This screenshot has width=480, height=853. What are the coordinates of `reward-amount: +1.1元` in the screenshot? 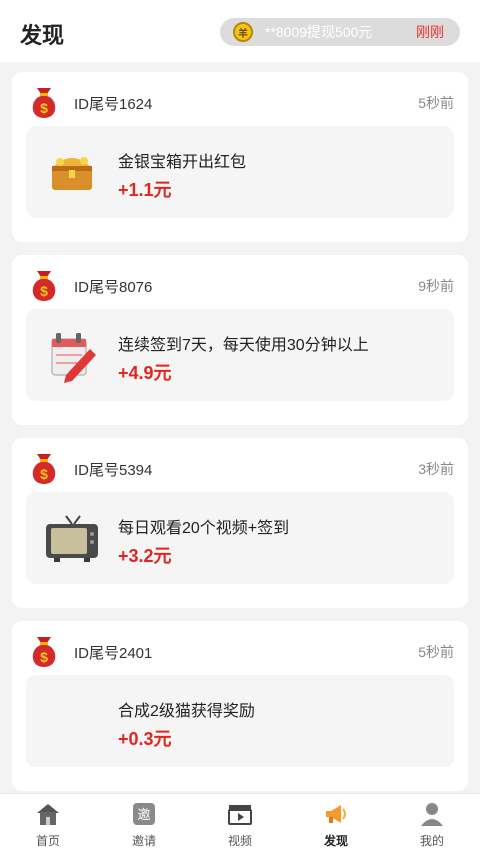 It's located at (145, 190).